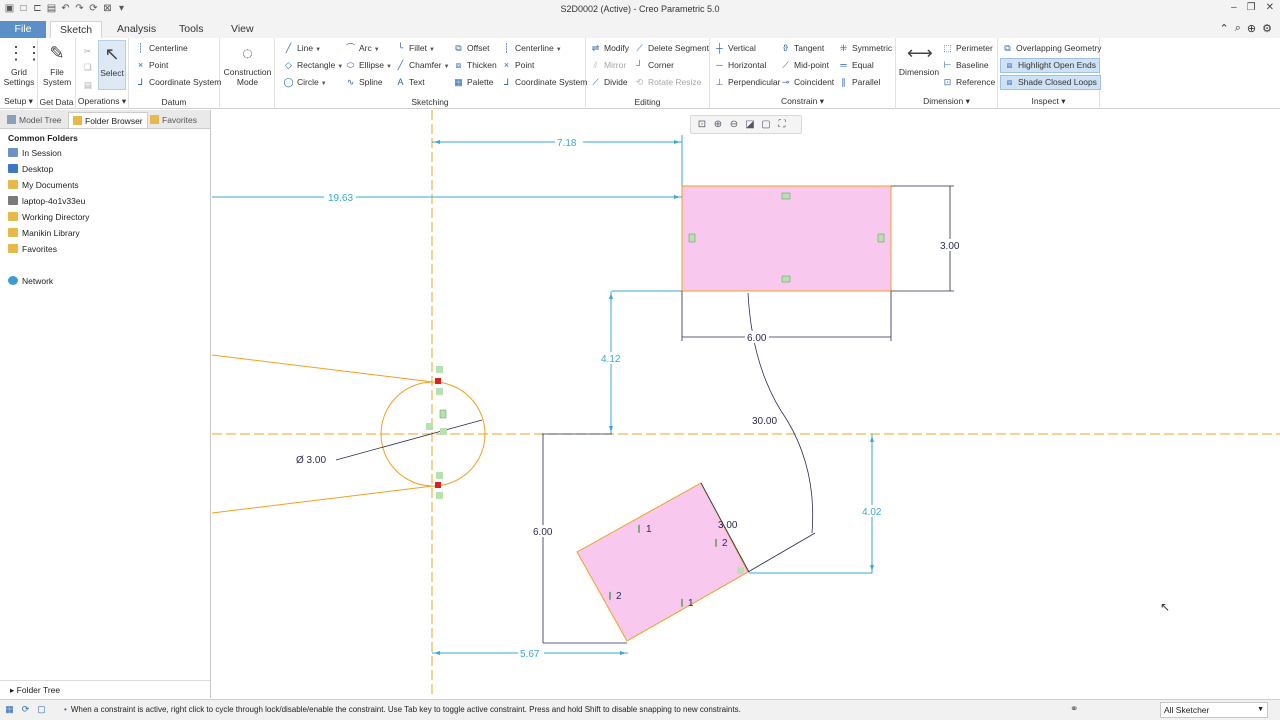 The height and width of the screenshot is (720, 1280). Describe the element at coordinates (734, 124) in the screenshot. I see `zoom-out-icon: ⊖` at that location.